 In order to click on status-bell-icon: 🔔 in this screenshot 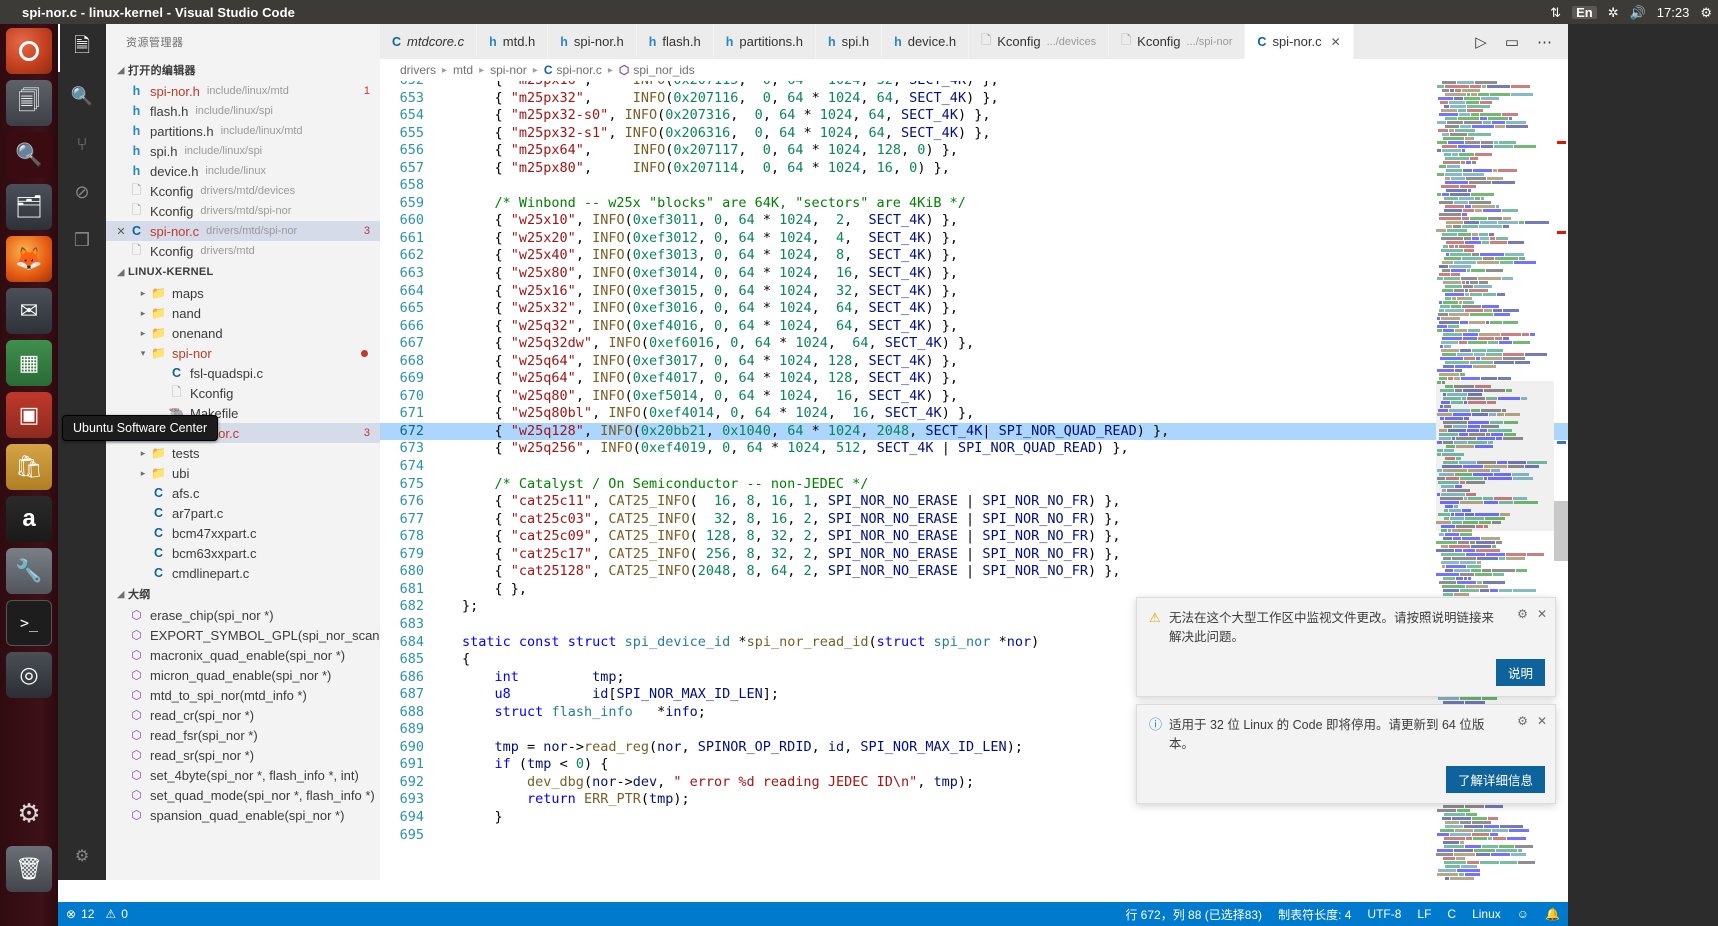, I will do `click(1552, 914)`.